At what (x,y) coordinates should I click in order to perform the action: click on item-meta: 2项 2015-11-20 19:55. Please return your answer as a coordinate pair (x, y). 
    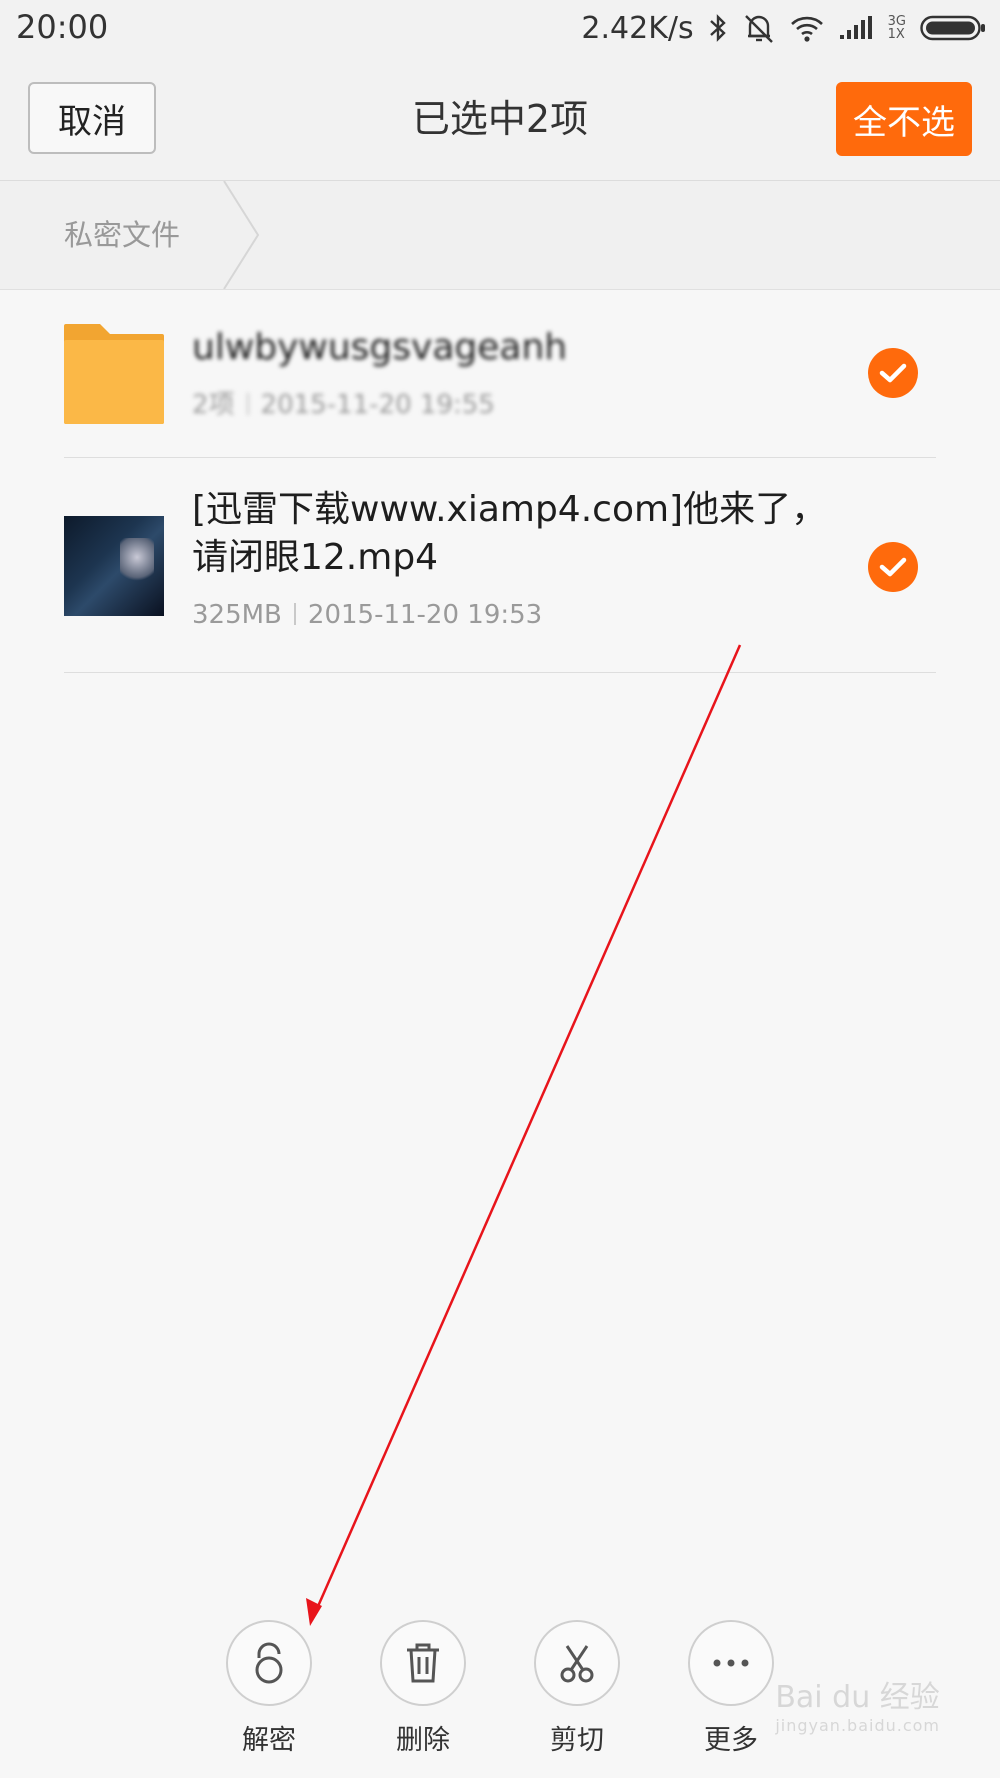
    Looking at the image, I should click on (343, 402).